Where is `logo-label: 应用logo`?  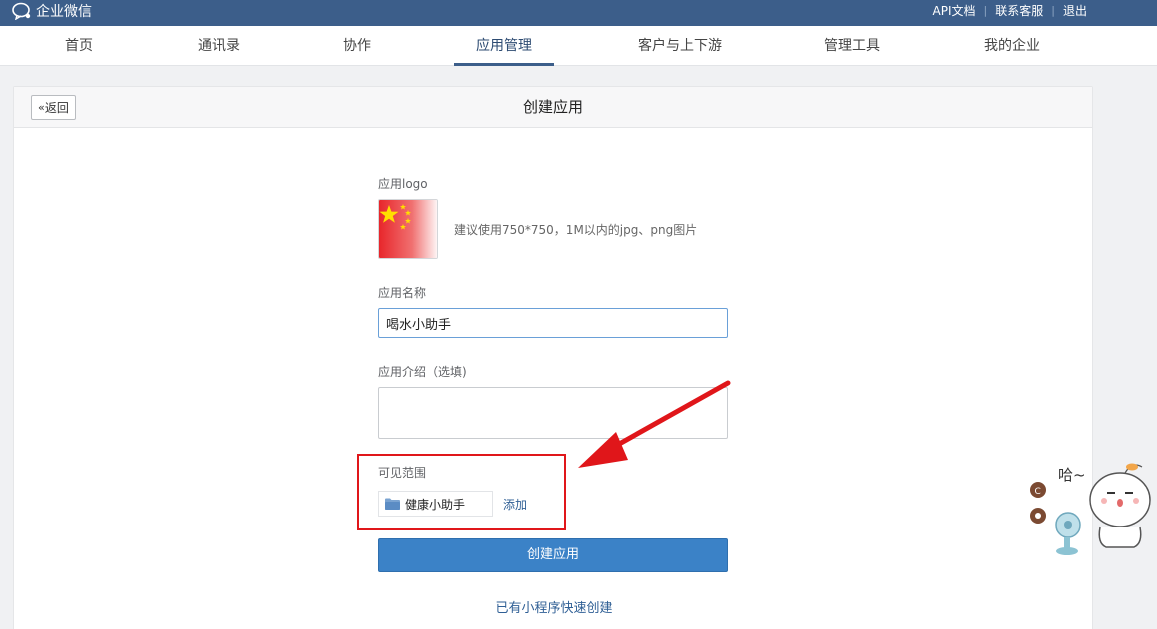 logo-label: 应用logo is located at coordinates (403, 184).